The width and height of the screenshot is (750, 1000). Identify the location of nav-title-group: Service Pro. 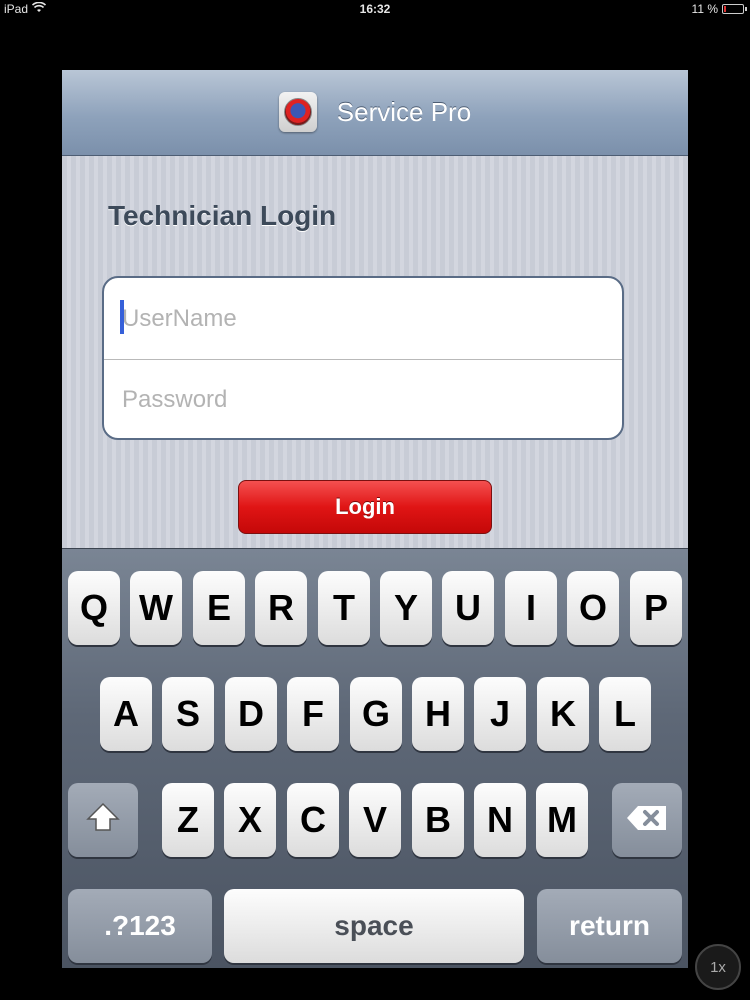
(375, 112).